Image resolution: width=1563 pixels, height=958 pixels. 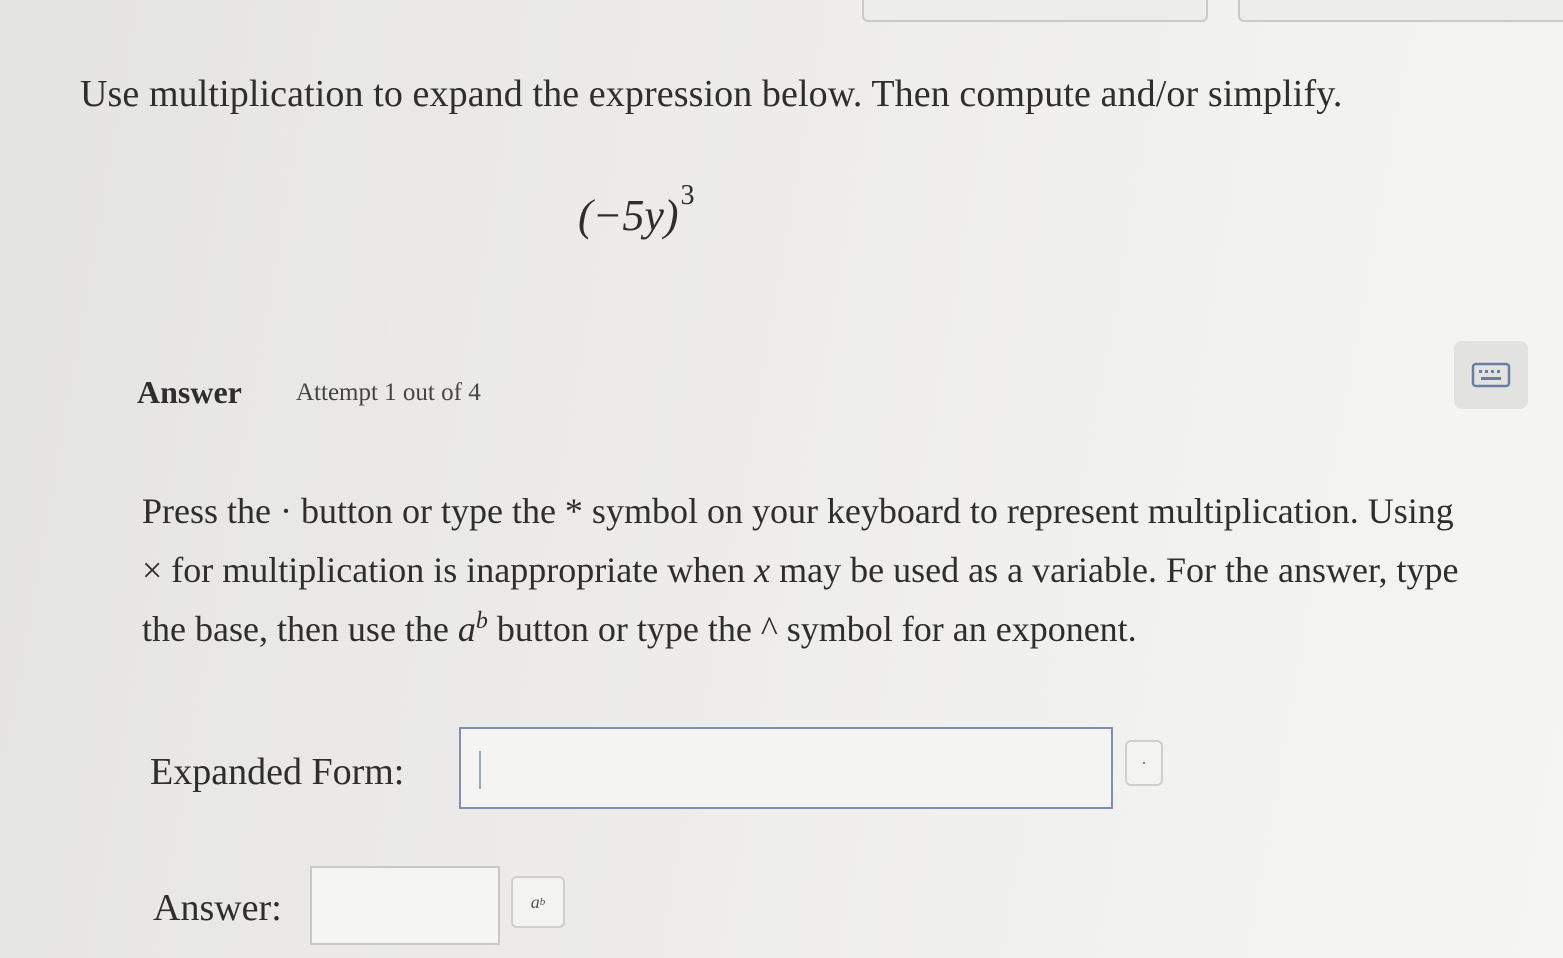 I want to click on keyboard-icon, so click(x=1491, y=375).